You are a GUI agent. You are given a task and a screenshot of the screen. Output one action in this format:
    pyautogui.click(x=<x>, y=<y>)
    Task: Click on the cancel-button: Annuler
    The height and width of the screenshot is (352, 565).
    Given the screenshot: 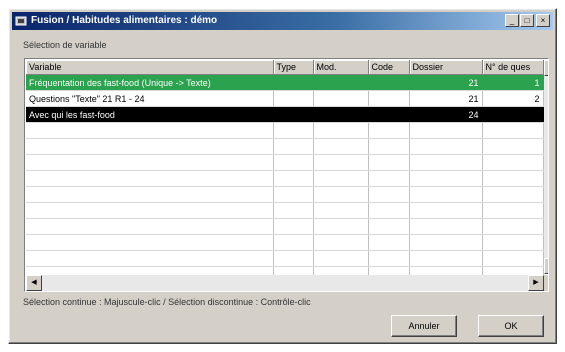 What is the action you would take?
    pyautogui.click(x=424, y=326)
    